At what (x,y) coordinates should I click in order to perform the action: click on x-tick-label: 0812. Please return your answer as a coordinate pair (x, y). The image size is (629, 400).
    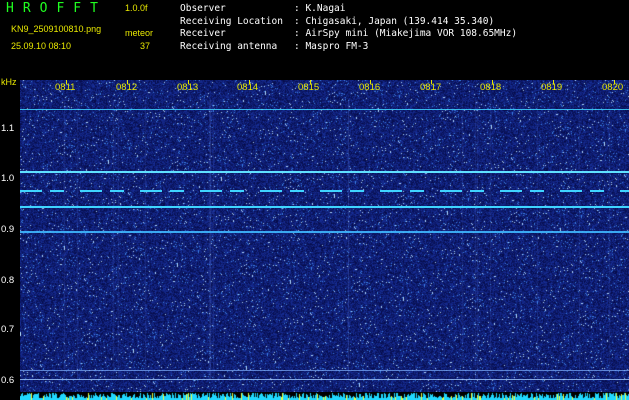
    Looking at the image, I should click on (127, 87).